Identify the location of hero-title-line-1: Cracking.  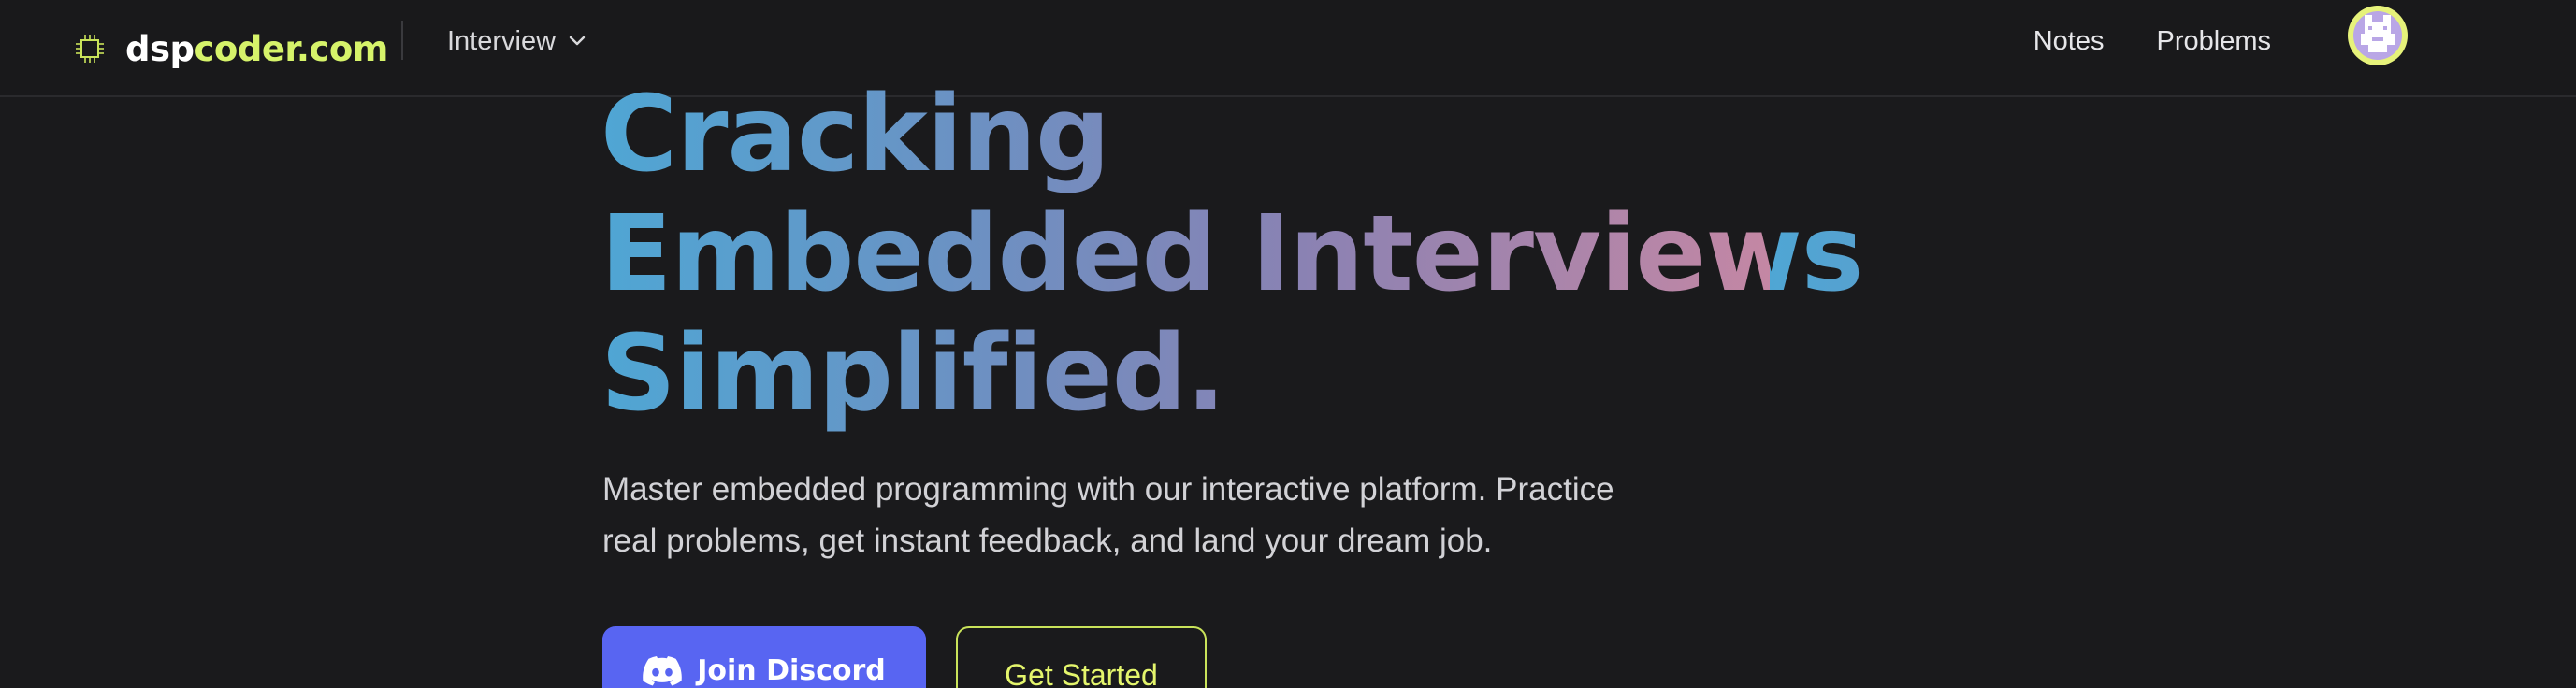
(1255, 134).